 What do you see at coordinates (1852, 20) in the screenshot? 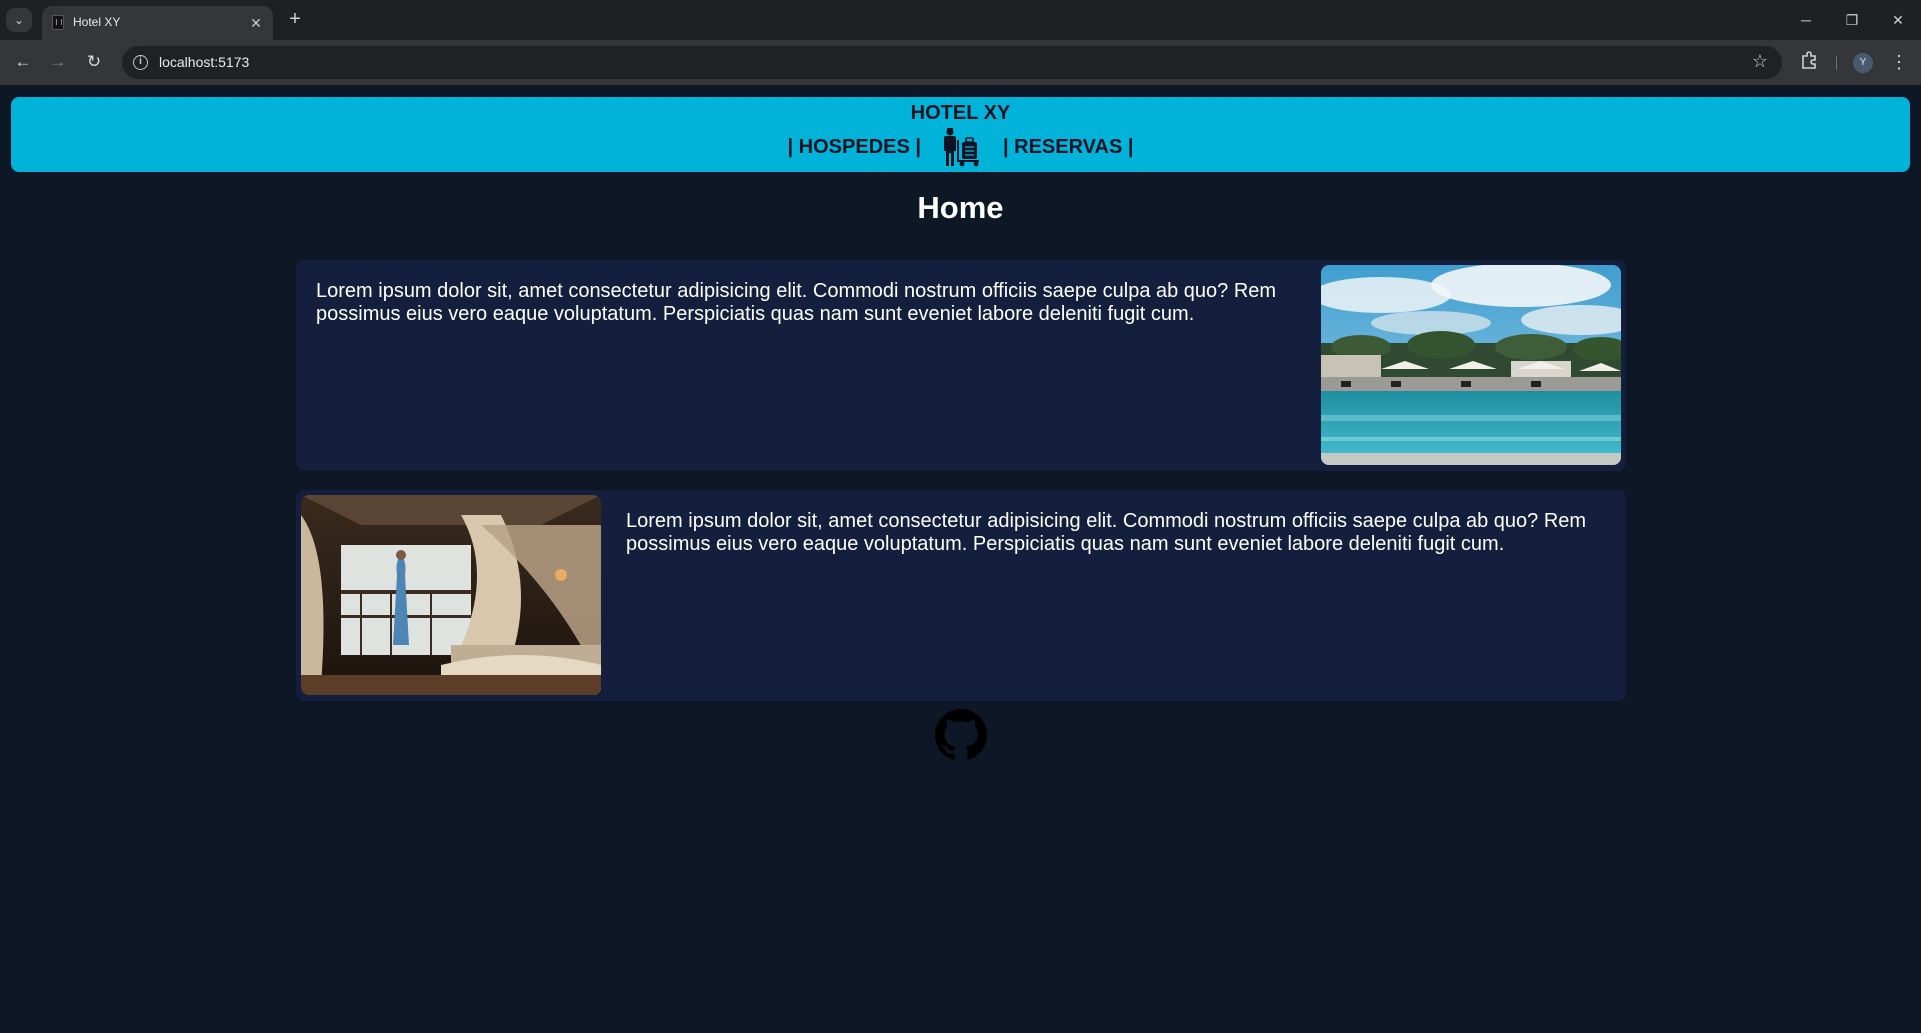
I see `restore-icon: ❐` at bounding box center [1852, 20].